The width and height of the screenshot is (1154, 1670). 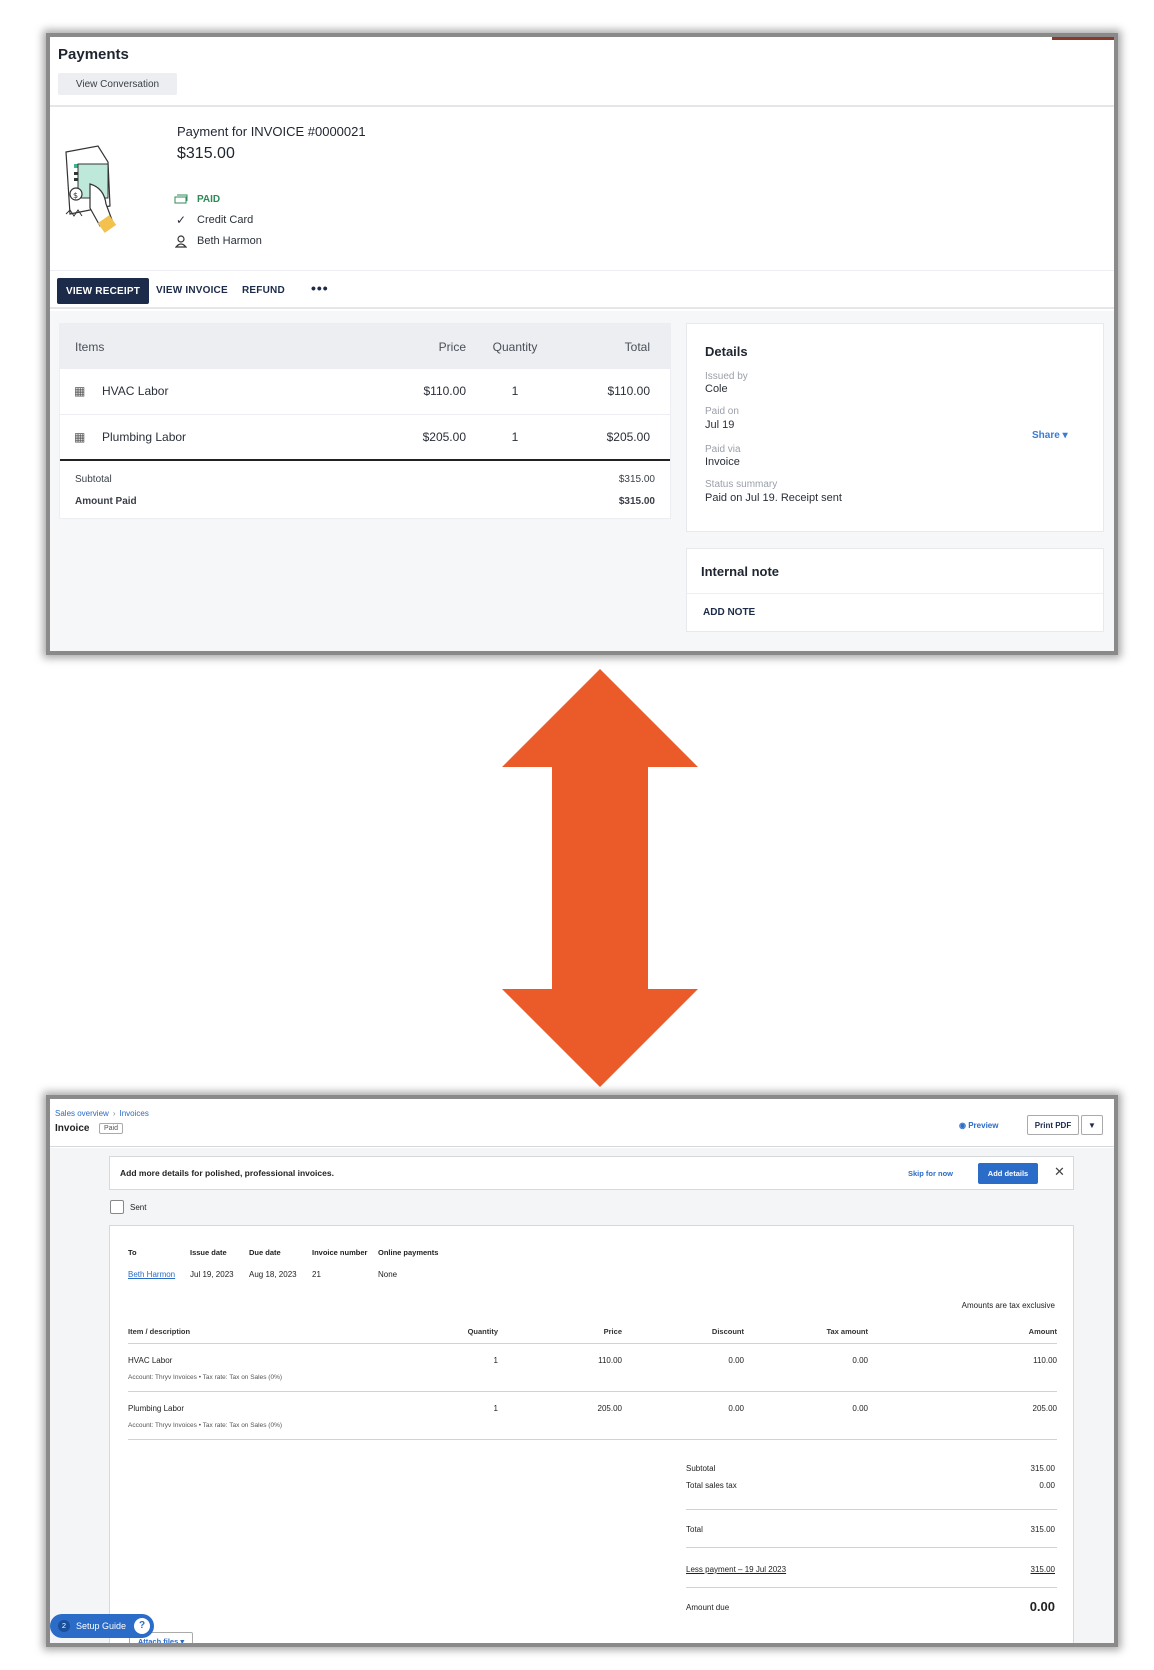 I want to click on invoice-number-label: Invoice number, so click(x=340, y=1252).